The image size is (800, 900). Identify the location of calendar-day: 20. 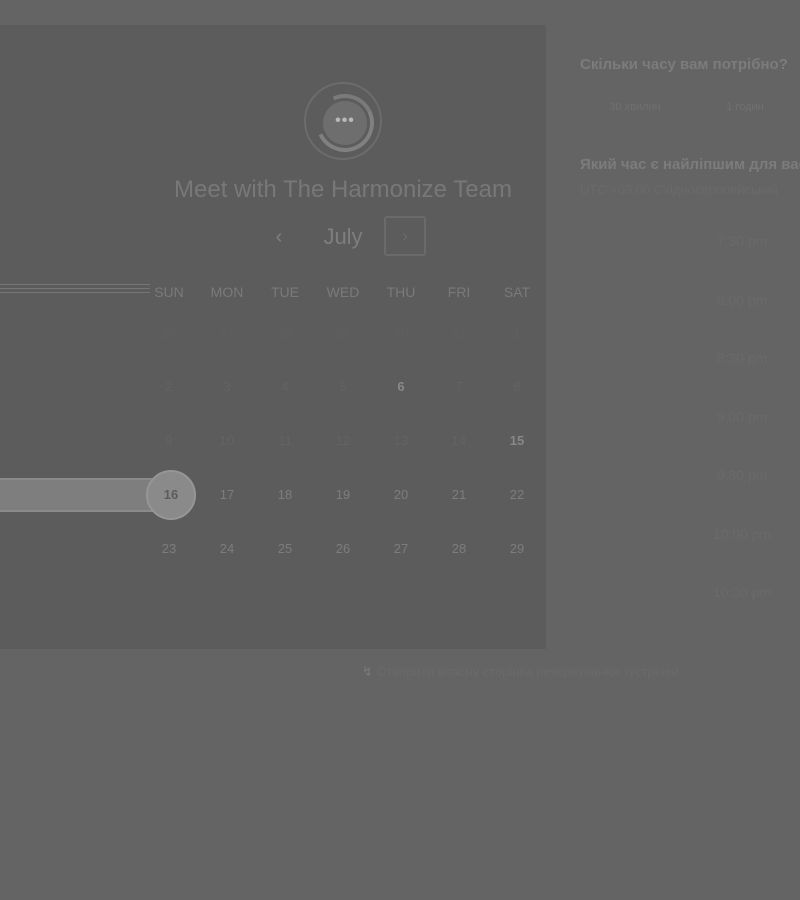
(401, 495).